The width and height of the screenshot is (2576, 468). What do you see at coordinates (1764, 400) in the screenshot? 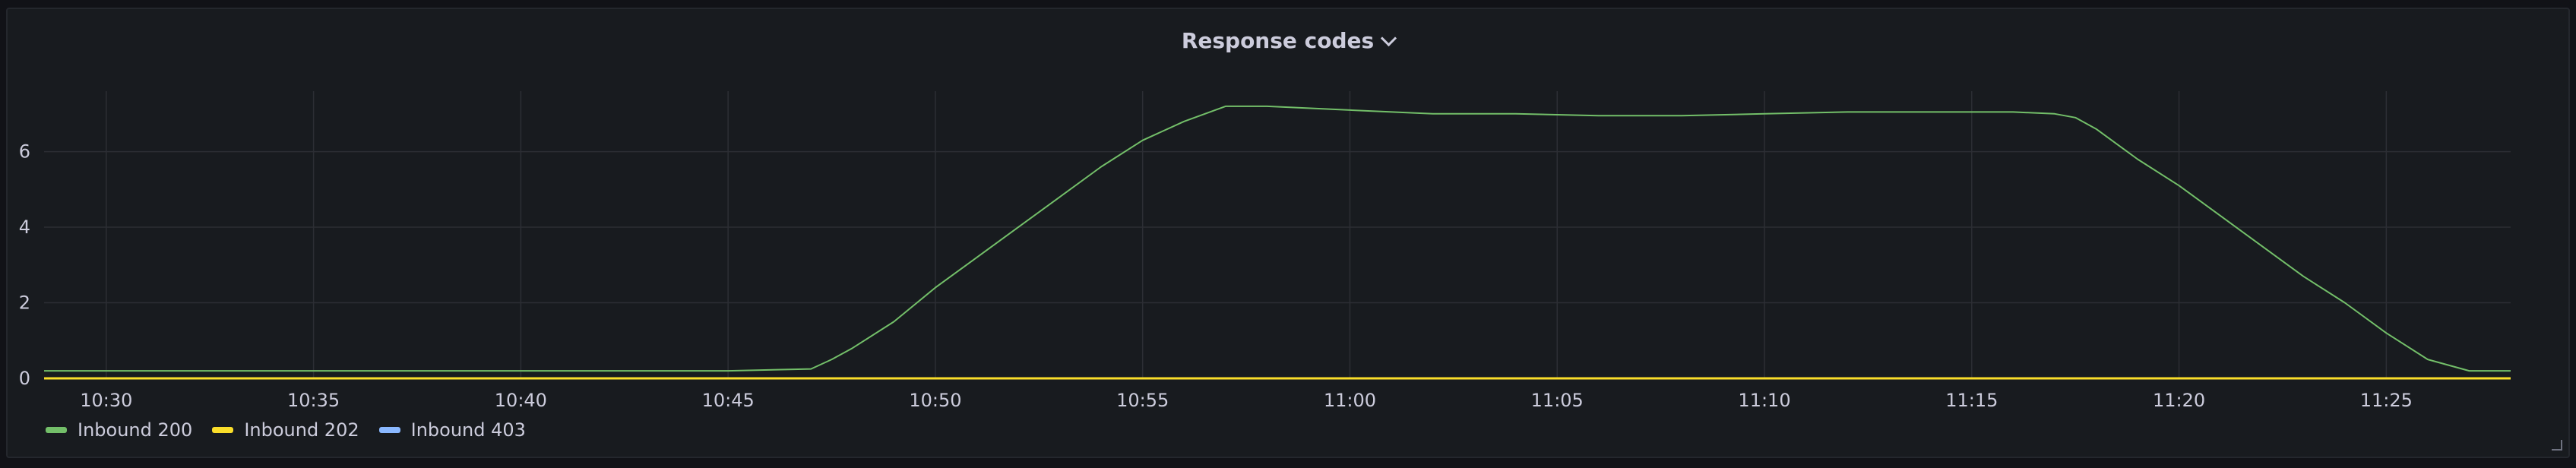
I see `x-tick-label: 11:10` at bounding box center [1764, 400].